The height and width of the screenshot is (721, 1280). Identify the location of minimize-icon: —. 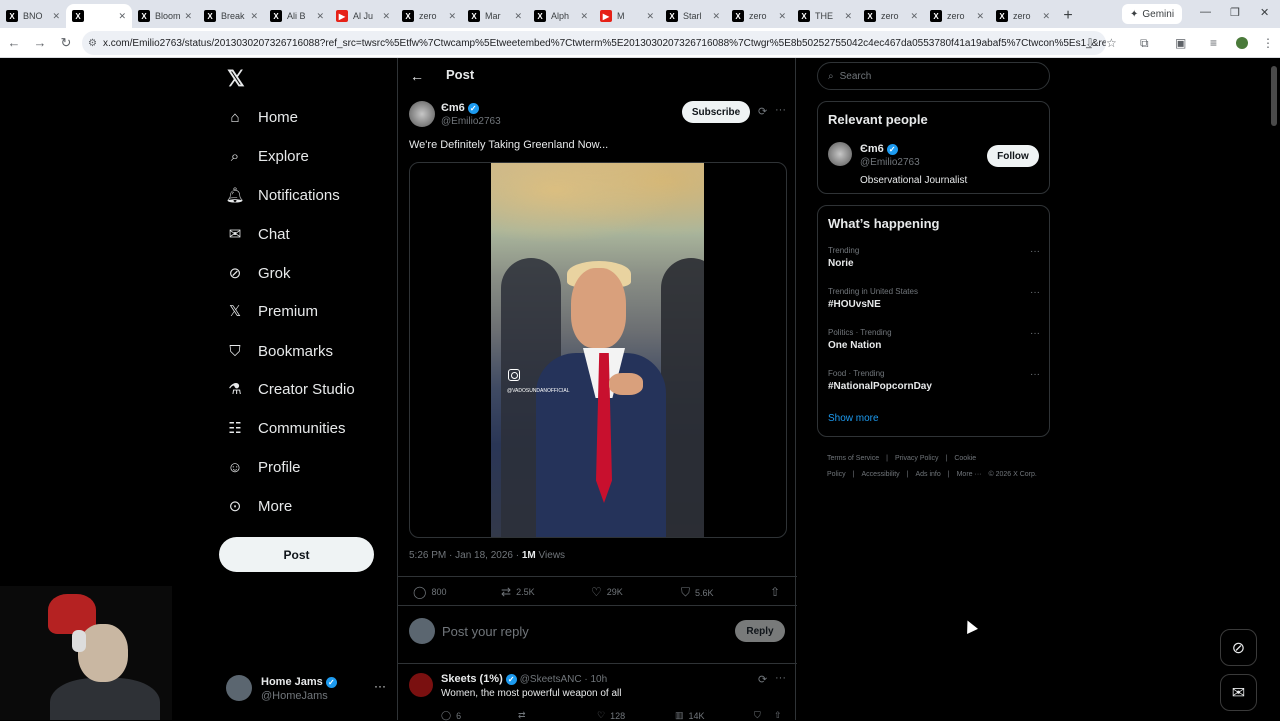
(1205, 12).